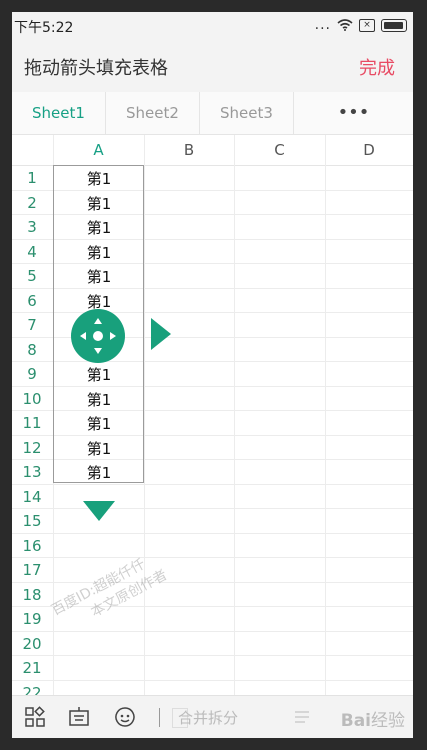  I want to click on more-button: •••, so click(353, 113).